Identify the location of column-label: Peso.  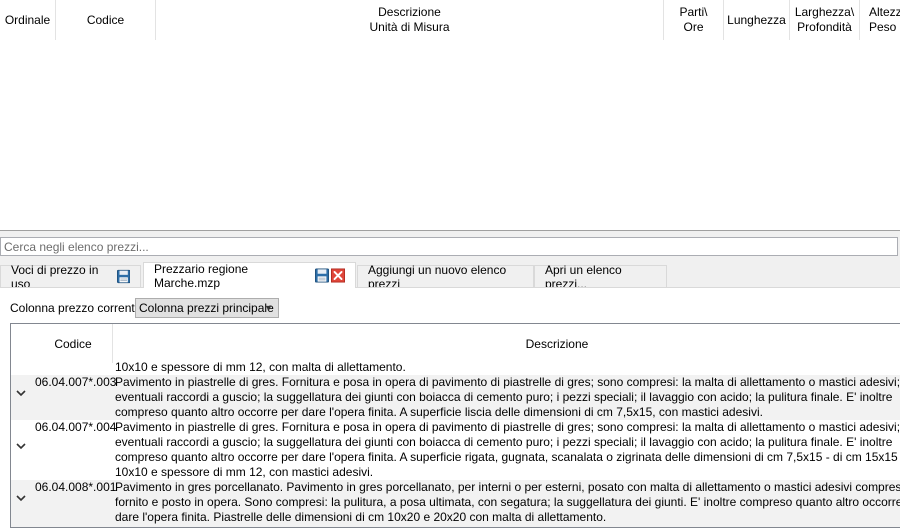
(883, 27).